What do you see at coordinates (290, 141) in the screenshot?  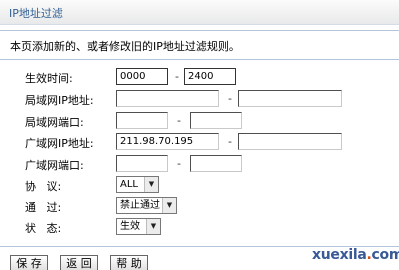 I see `wan-ip-end-input` at bounding box center [290, 141].